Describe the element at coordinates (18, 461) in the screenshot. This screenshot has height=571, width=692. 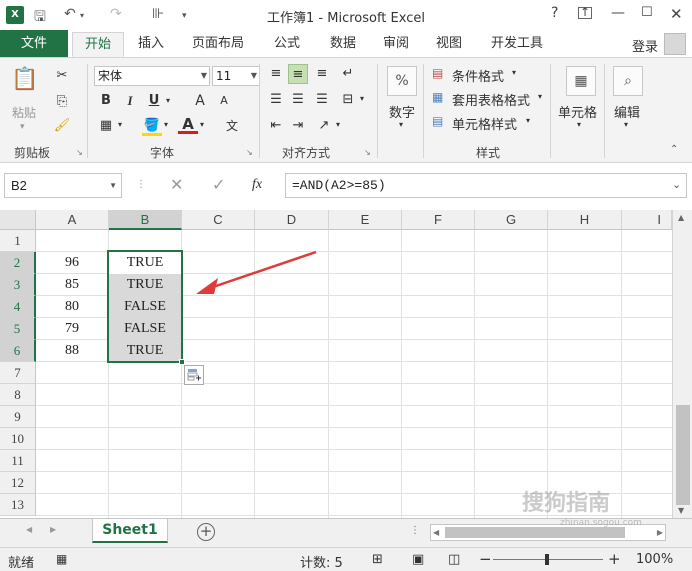
I see `row-header-11: 11` at that location.